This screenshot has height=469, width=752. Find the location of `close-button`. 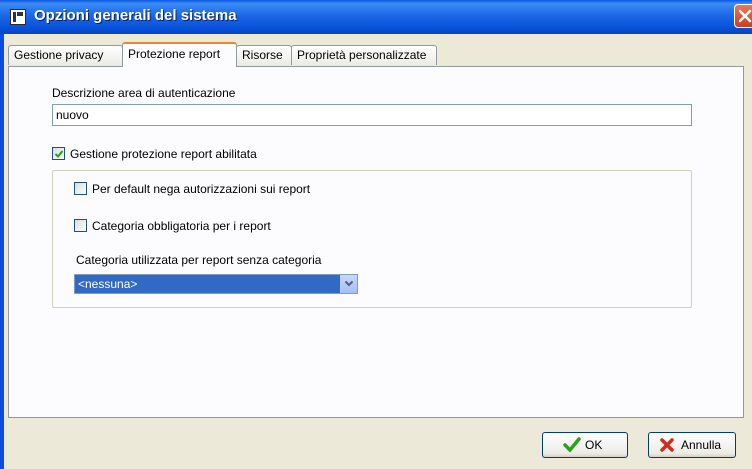

close-button is located at coordinates (743, 16).